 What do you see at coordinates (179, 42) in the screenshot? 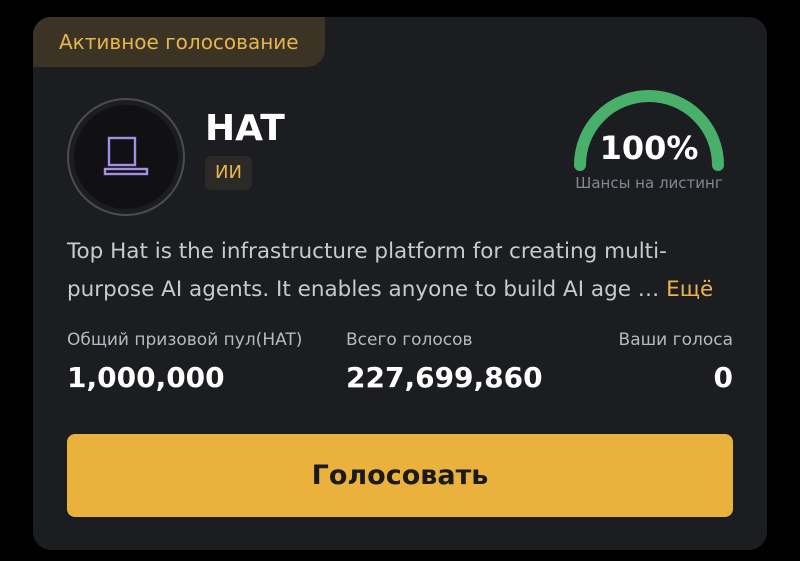
I see `active-voting-badge: Активное голосование` at bounding box center [179, 42].